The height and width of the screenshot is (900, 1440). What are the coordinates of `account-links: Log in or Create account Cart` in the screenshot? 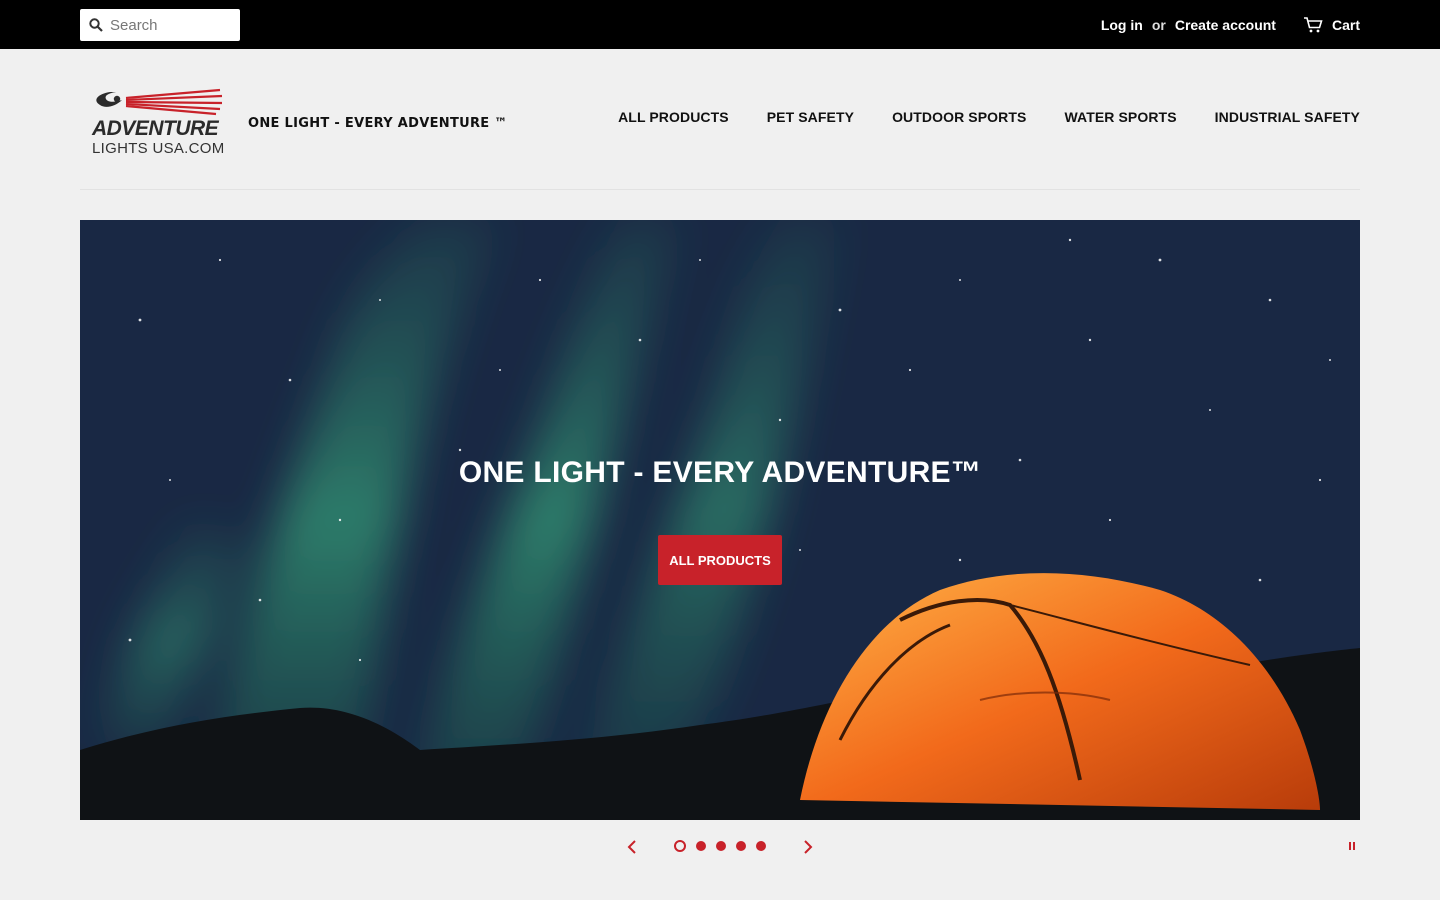 It's located at (1230, 24).